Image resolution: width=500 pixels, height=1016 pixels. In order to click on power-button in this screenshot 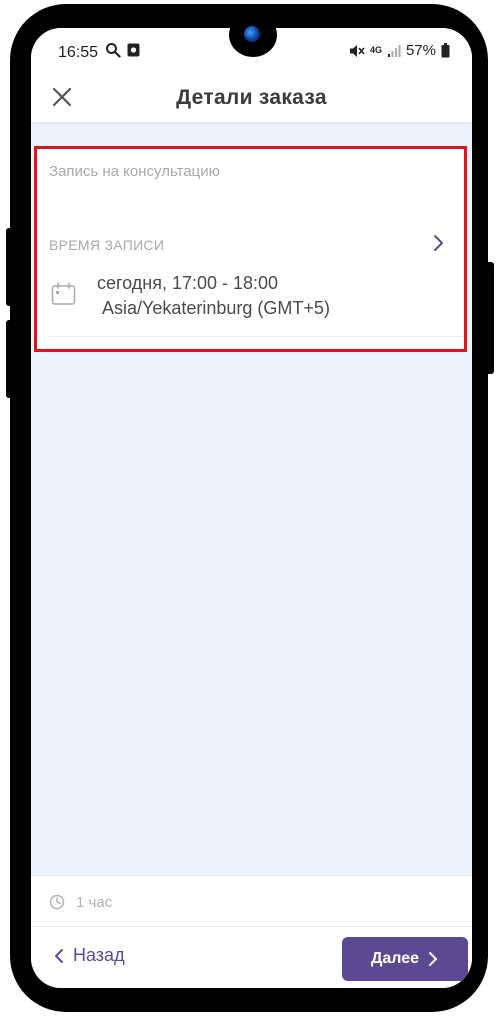, I will do `click(10, 359)`.